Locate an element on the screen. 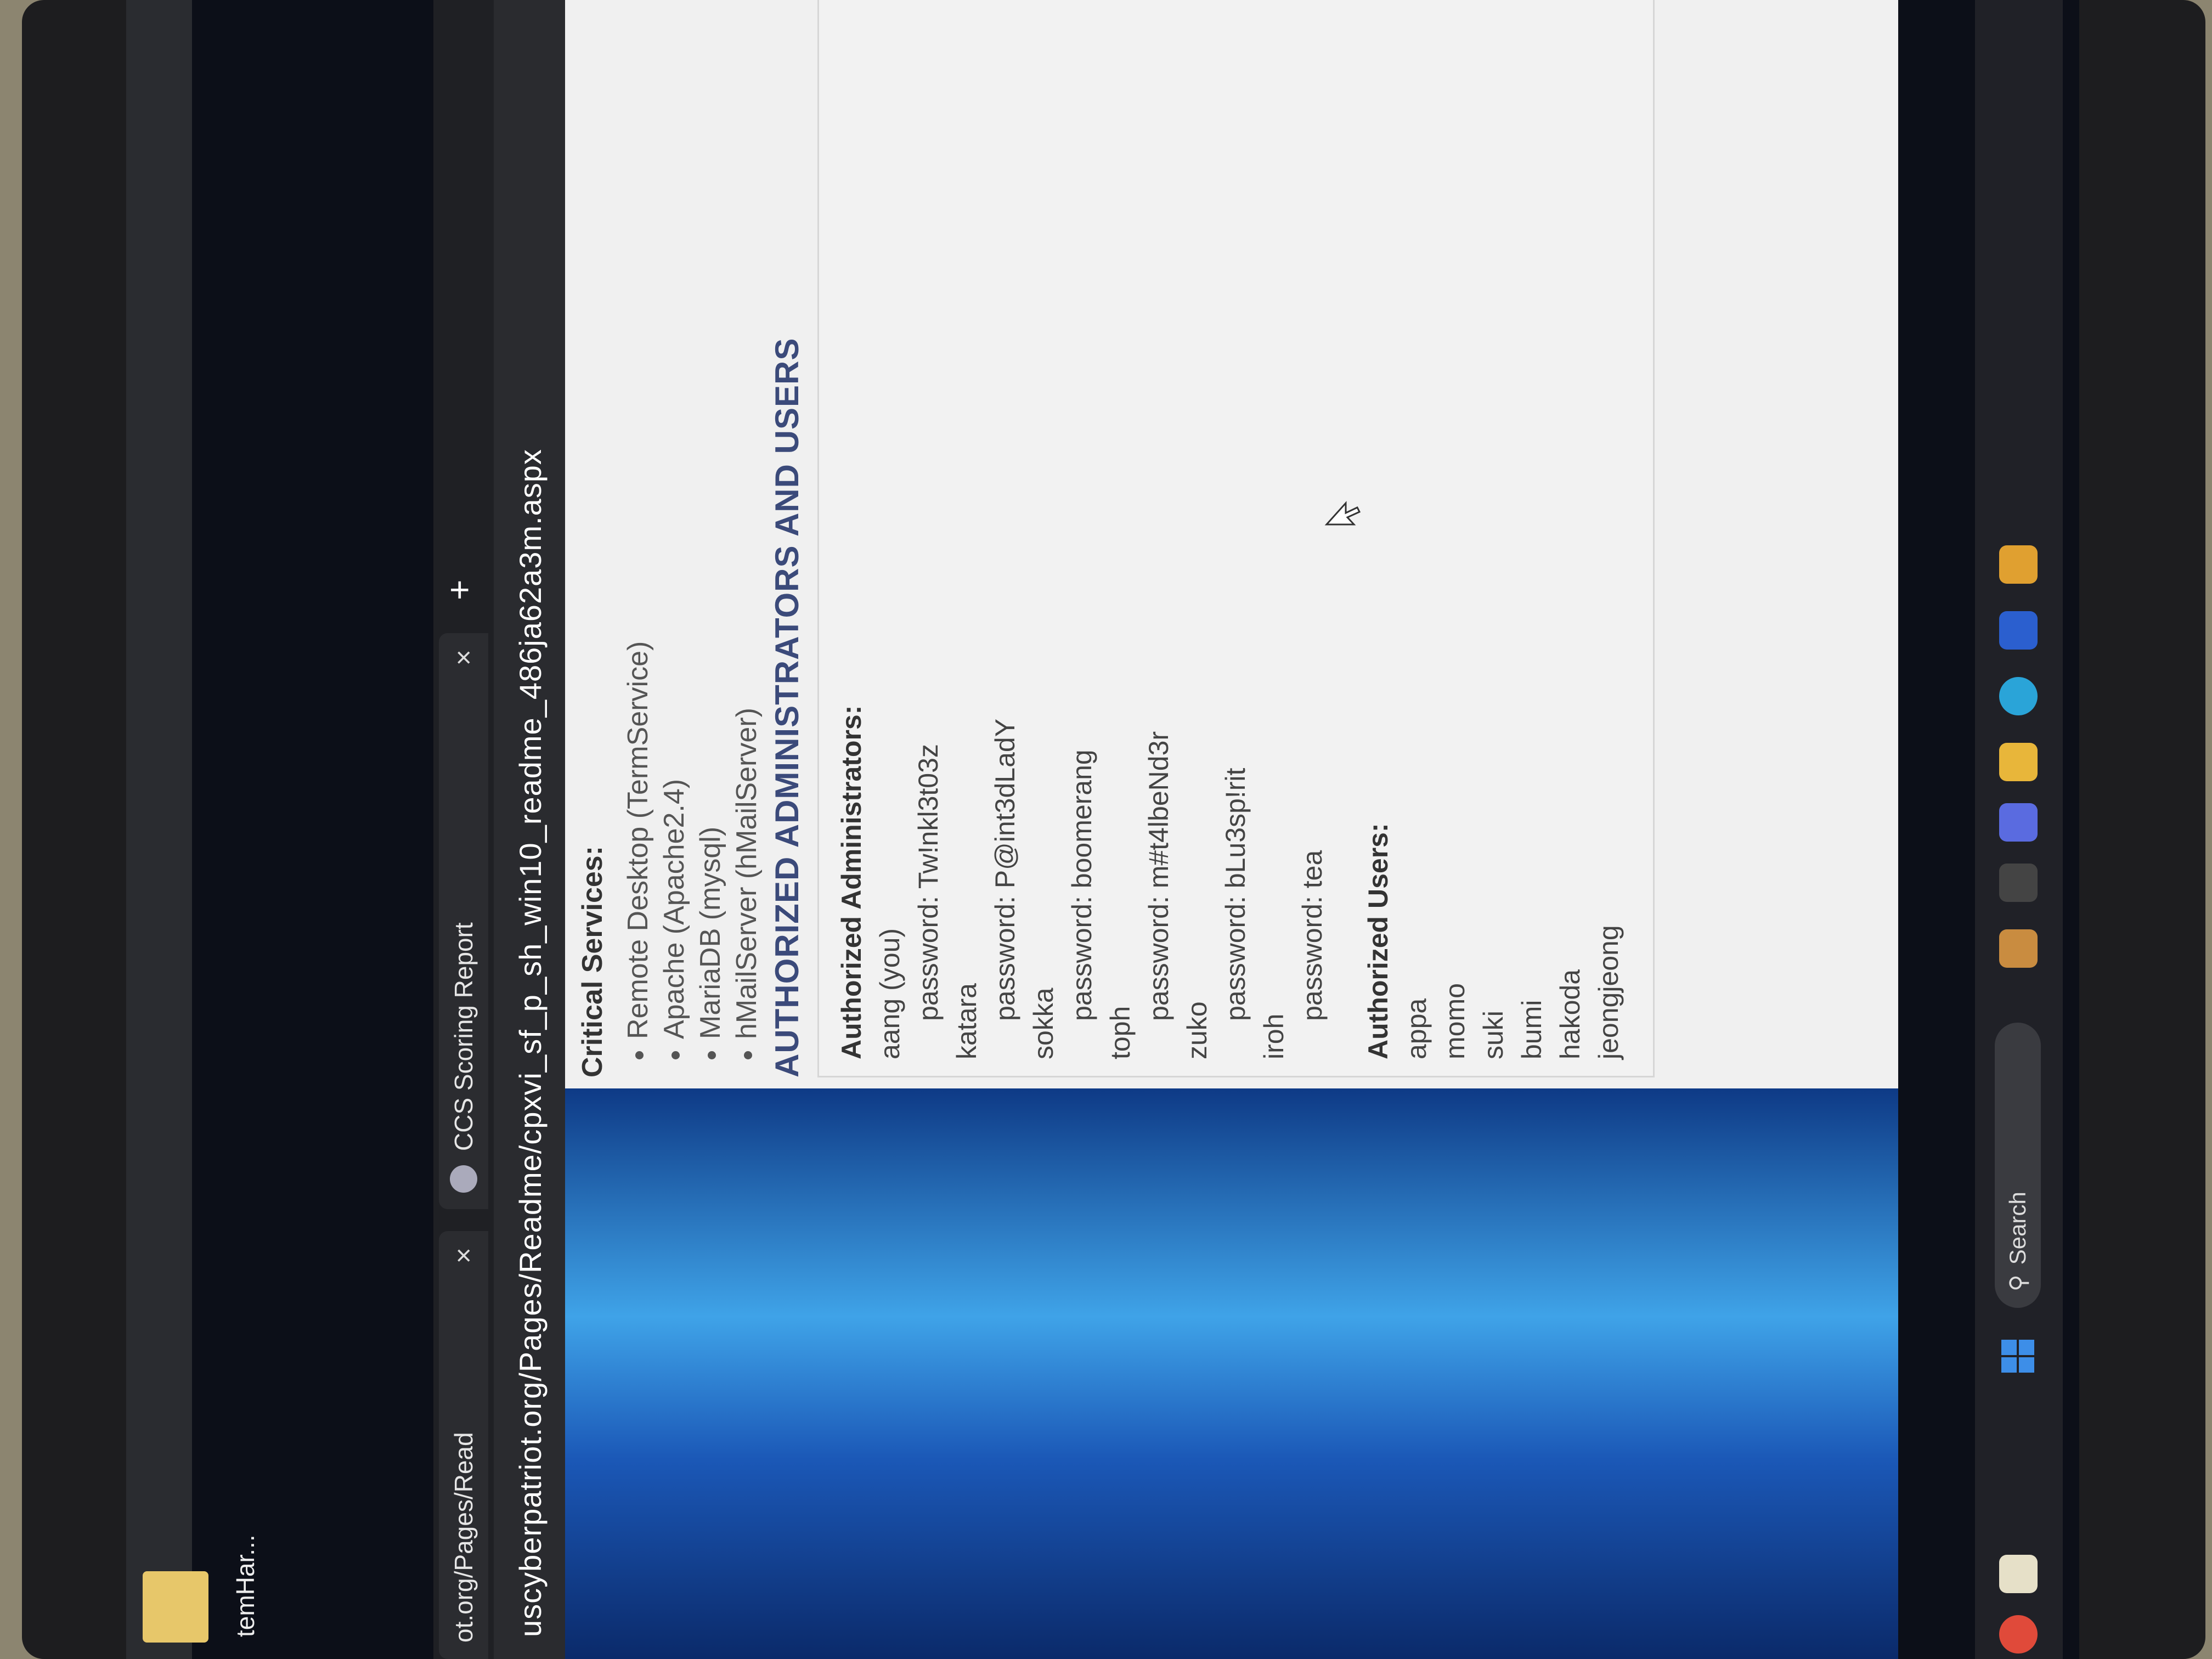  admin-name: aang (you) is located at coordinates (890, 993).